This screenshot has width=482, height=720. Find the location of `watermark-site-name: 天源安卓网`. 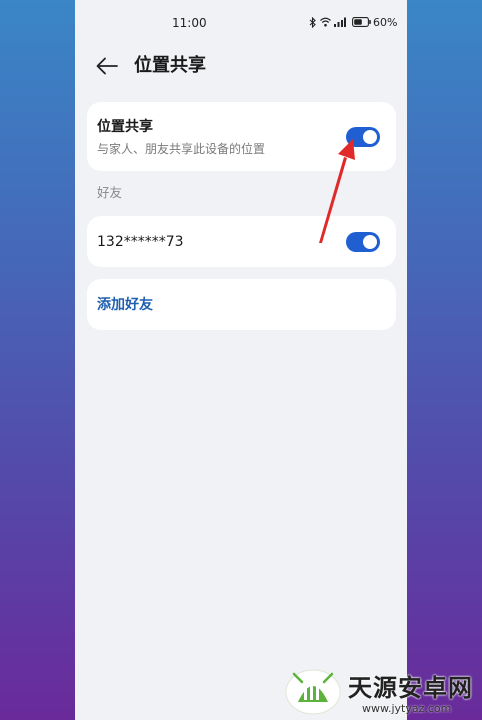

watermark-site-name: 天源安卓网 is located at coordinates (410, 688).